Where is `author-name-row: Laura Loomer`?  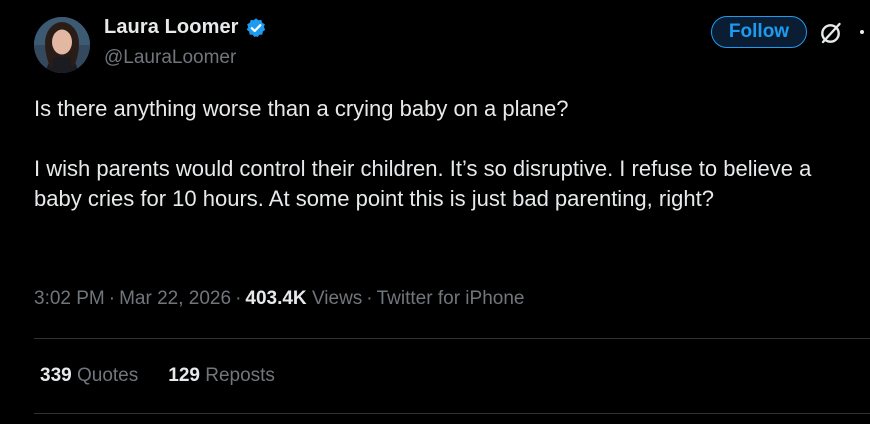 author-name-row: Laura Loomer is located at coordinates (185, 27).